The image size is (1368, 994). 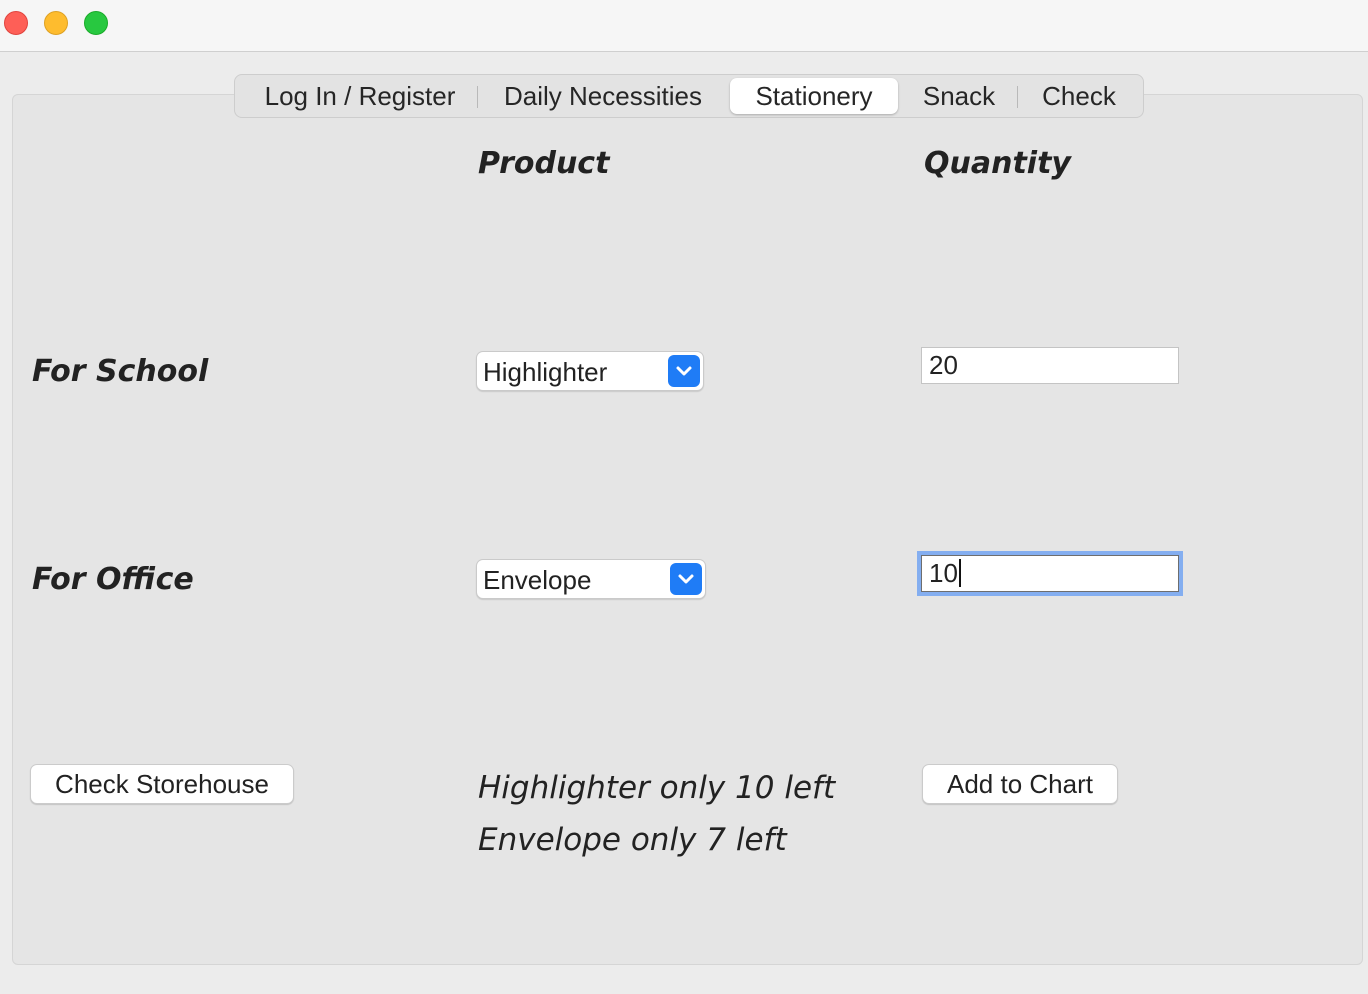 I want to click on quantity-column-header: Quantity, so click(x=997, y=163).